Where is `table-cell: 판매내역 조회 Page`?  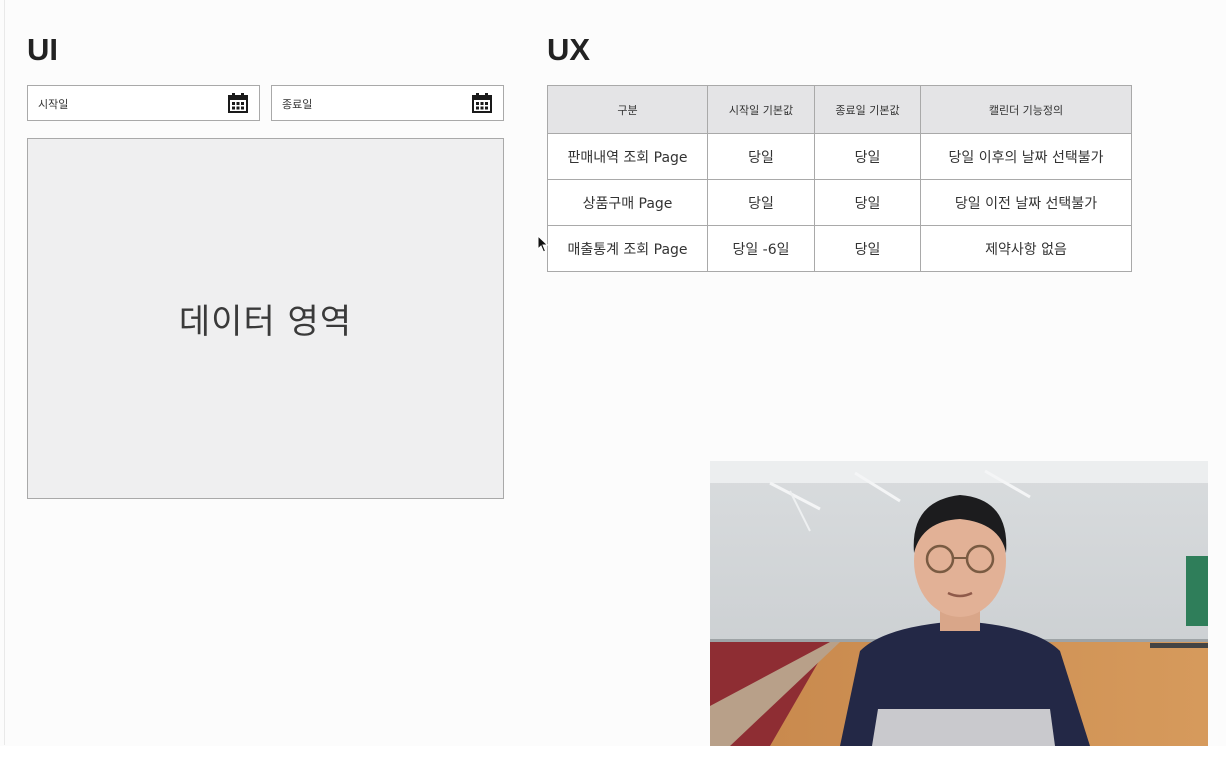 table-cell: 판매내역 조회 Page is located at coordinates (627, 156).